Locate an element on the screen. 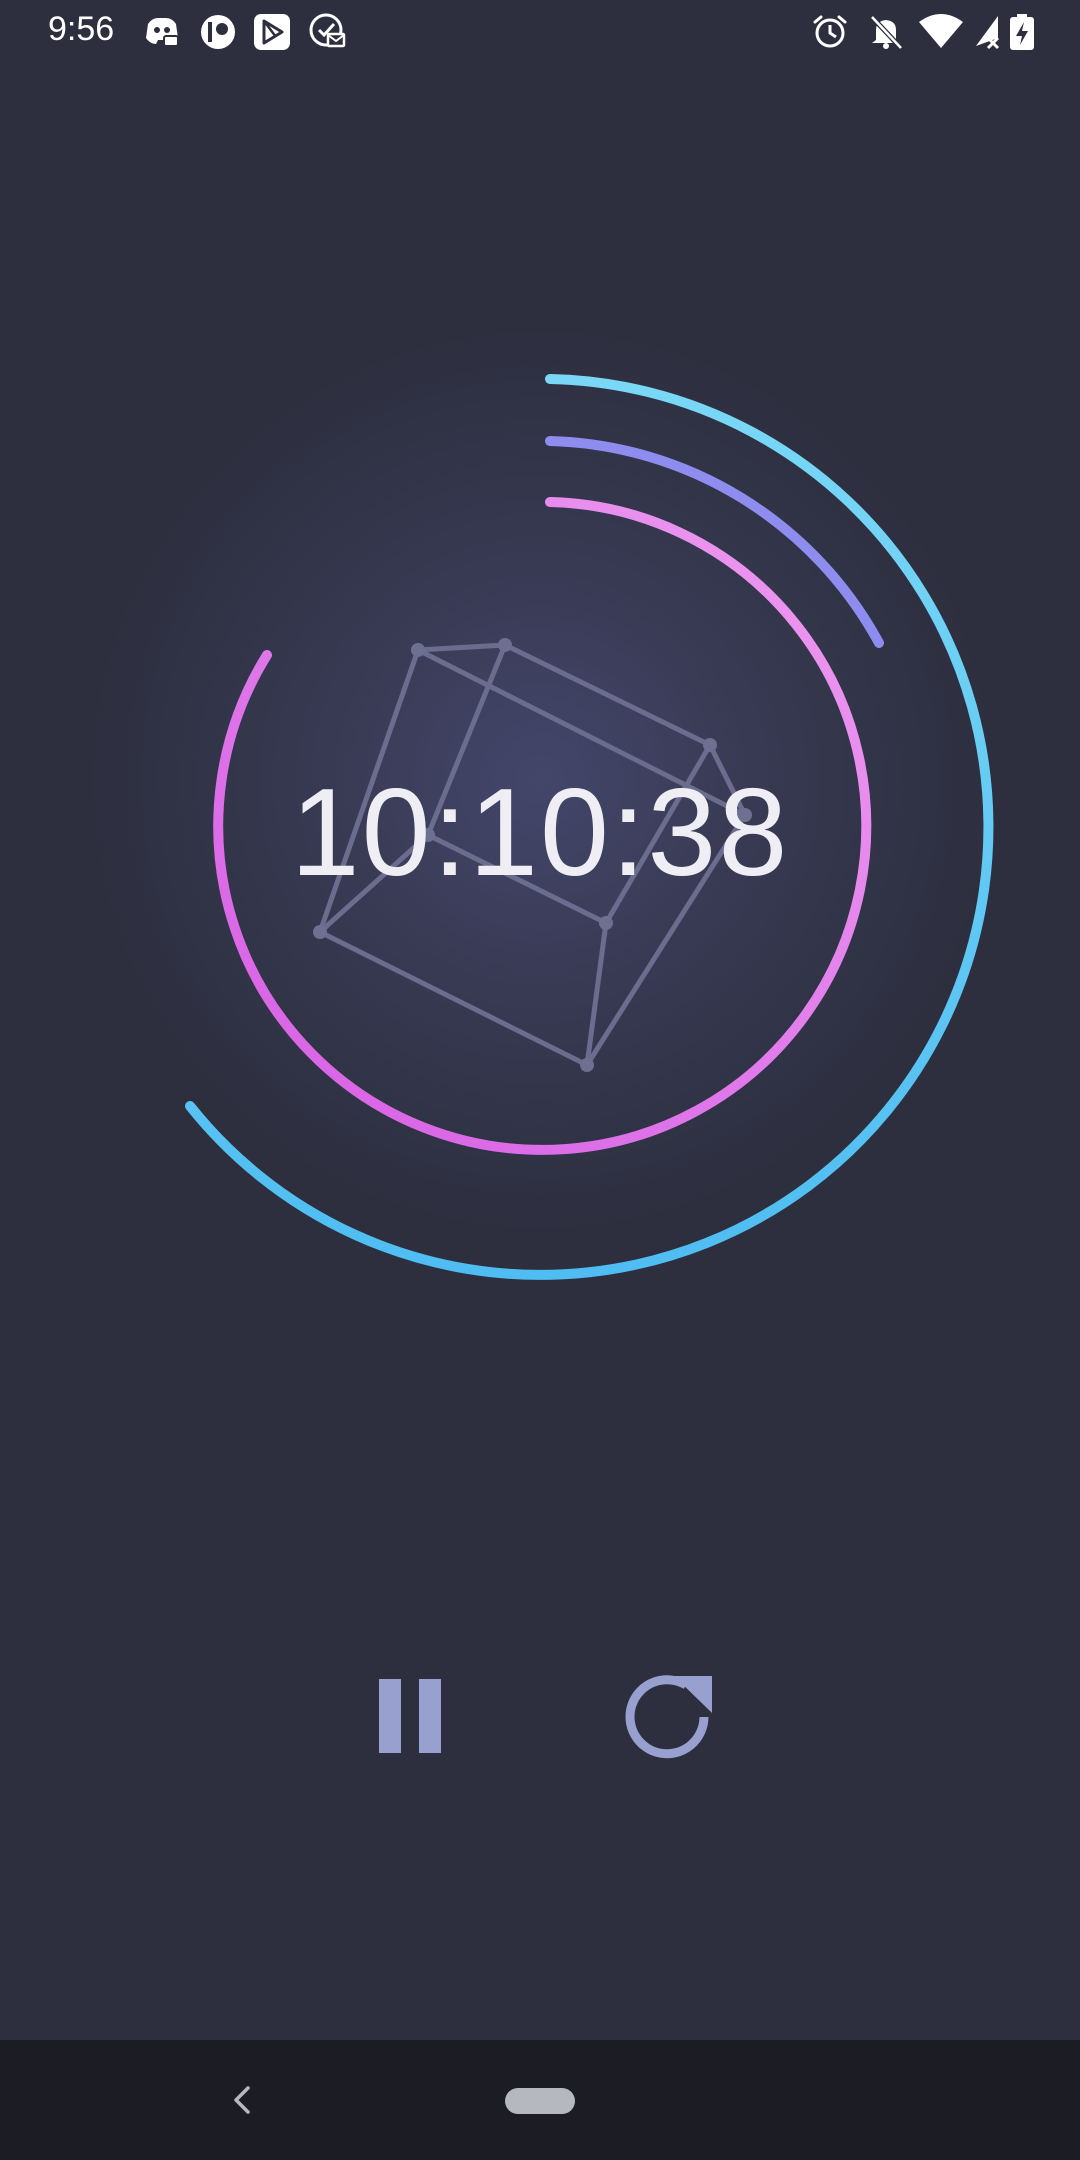 This screenshot has width=1080, height=2160. reset-button is located at coordinates (670, 1720).